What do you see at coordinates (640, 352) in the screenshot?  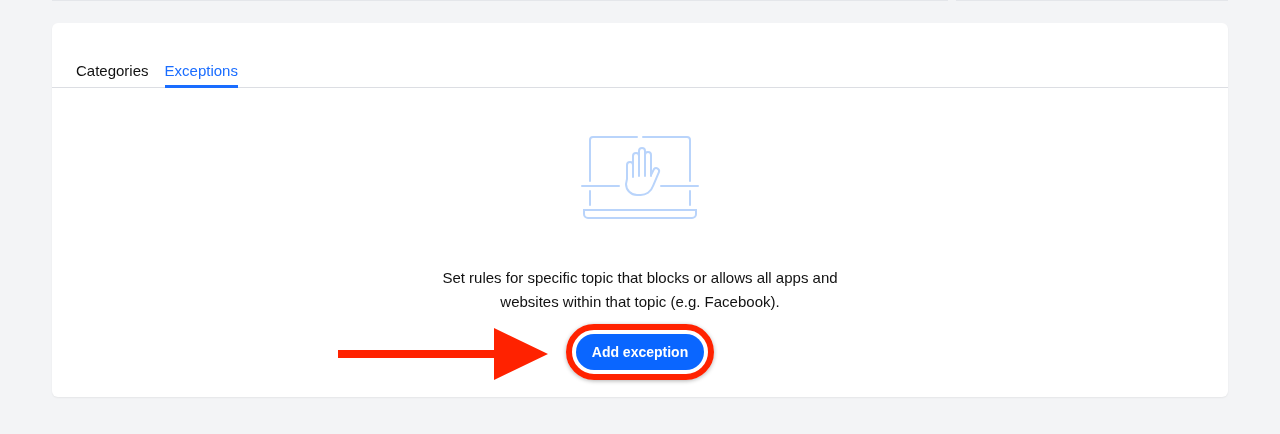 I see `add-exception-button: Add exception` at bounding box center [640, 352].